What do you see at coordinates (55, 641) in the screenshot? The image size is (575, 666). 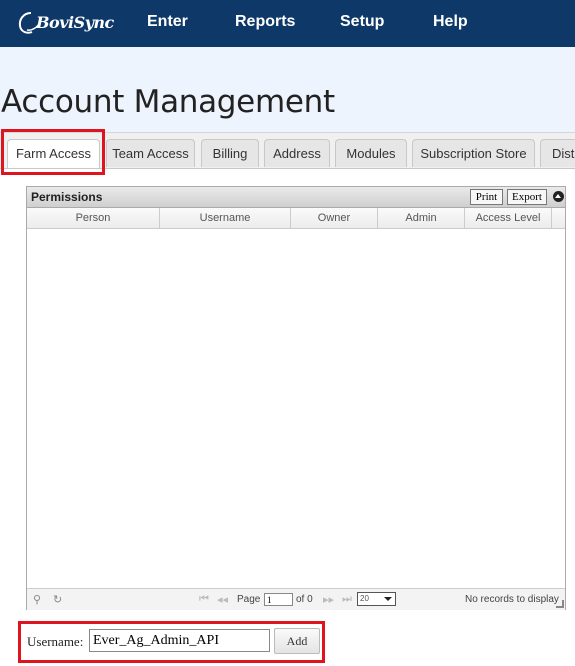 I see `username-label: Username:` at bounding box center [55, 641].